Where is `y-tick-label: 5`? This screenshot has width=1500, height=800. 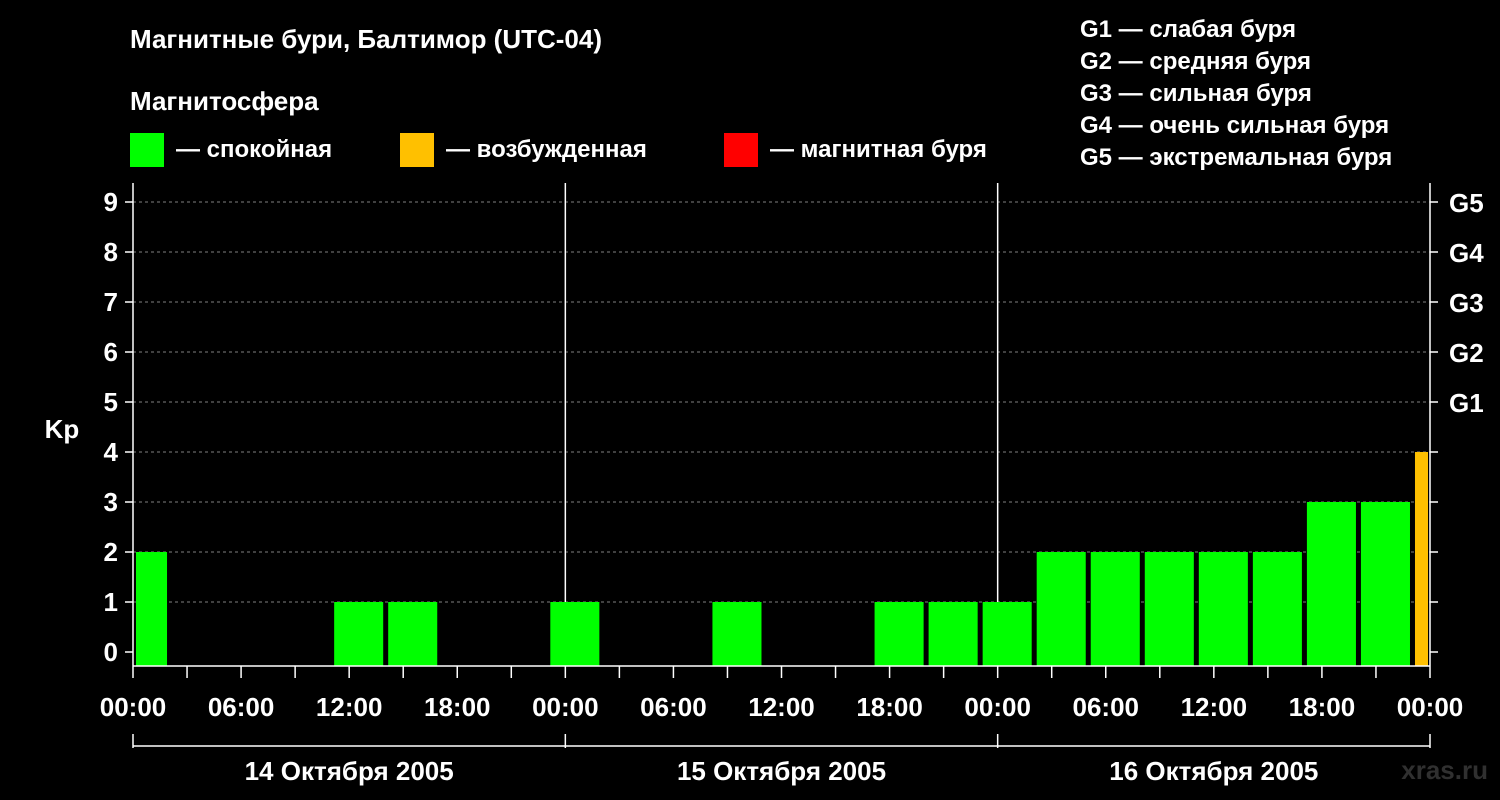
y-tick-label: 5 is located at coordinates (111, 402).